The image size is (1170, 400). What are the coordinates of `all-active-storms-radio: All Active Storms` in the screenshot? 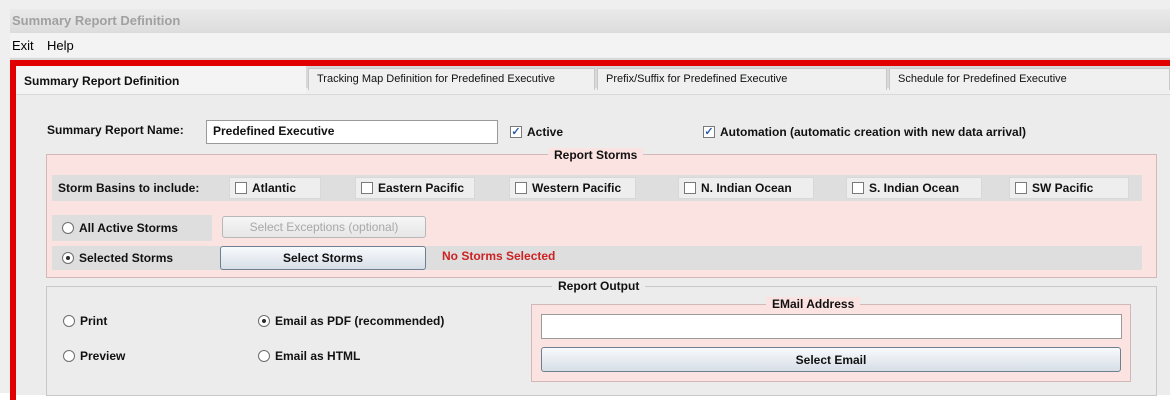 It's located at (120, 228).